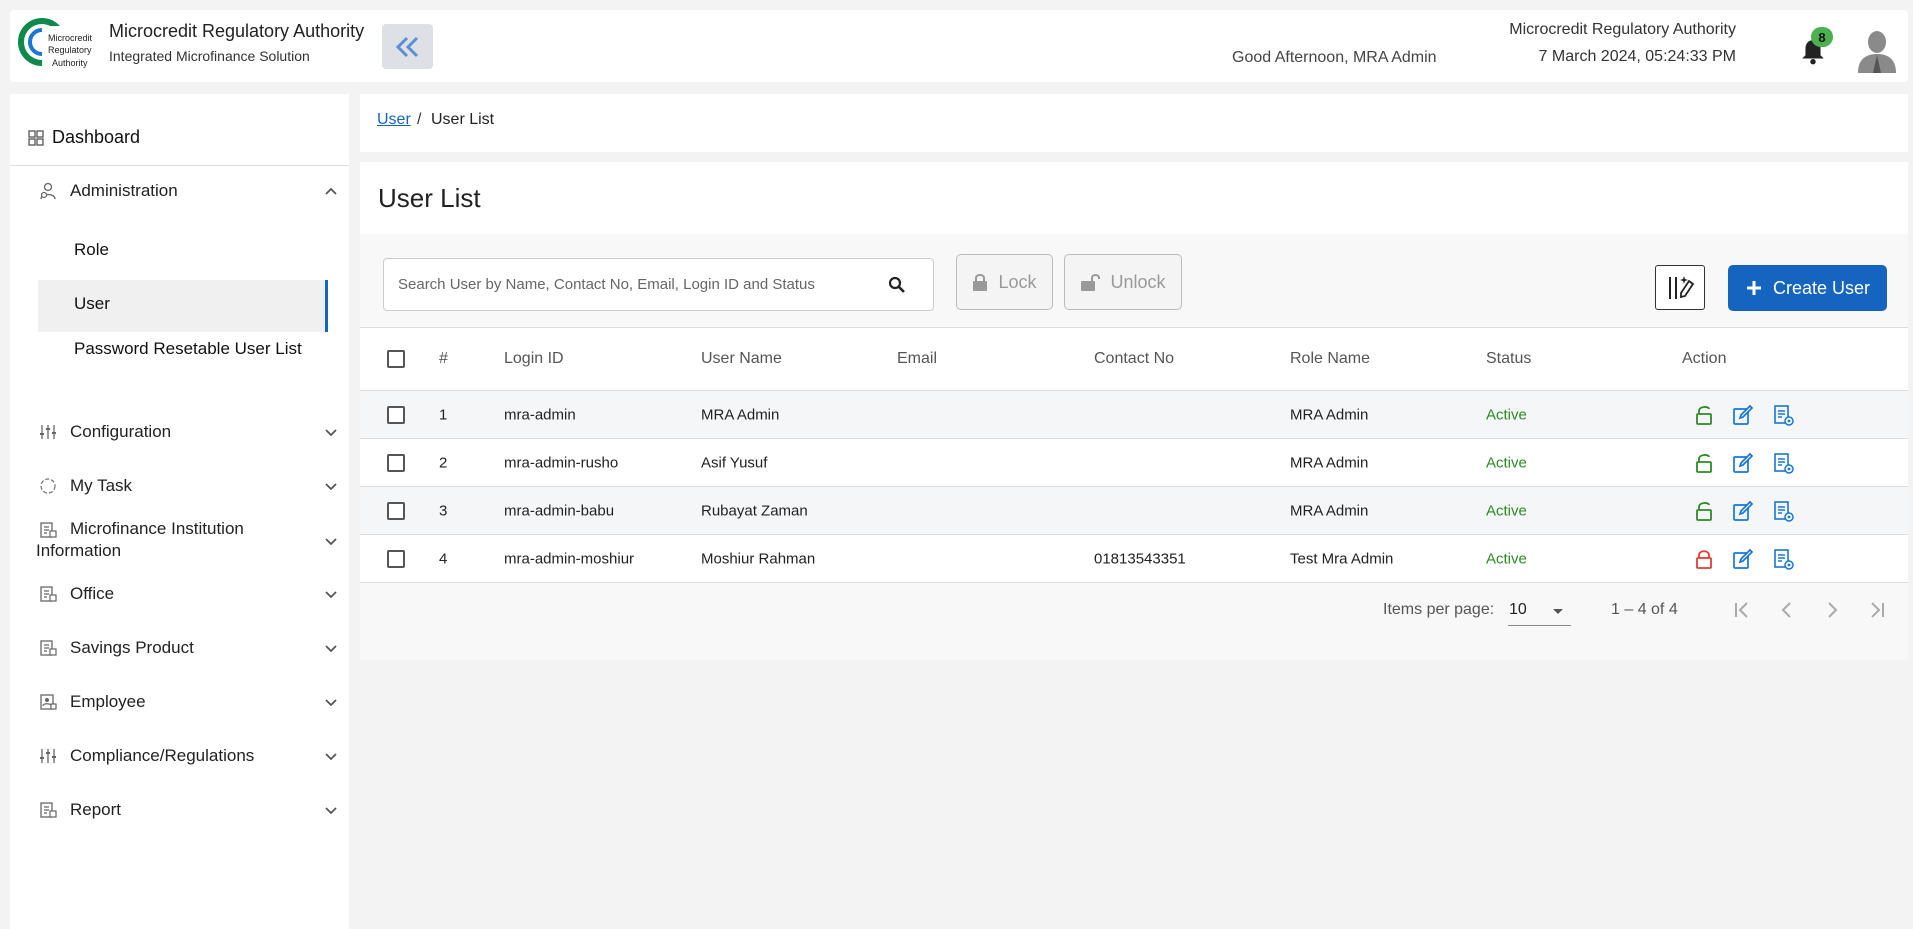  I want to click on items-per-page-label: Items per page:, so click(1439, 609).